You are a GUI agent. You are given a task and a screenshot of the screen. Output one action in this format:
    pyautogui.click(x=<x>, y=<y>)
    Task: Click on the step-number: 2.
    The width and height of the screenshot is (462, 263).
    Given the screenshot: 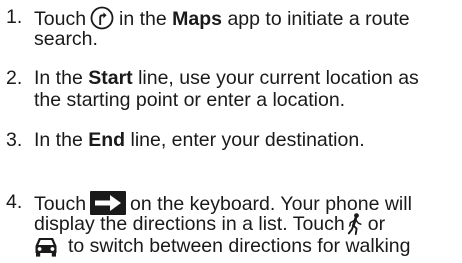 What is the action you would take?
    pyautogui.click(x=14, y=78)
    